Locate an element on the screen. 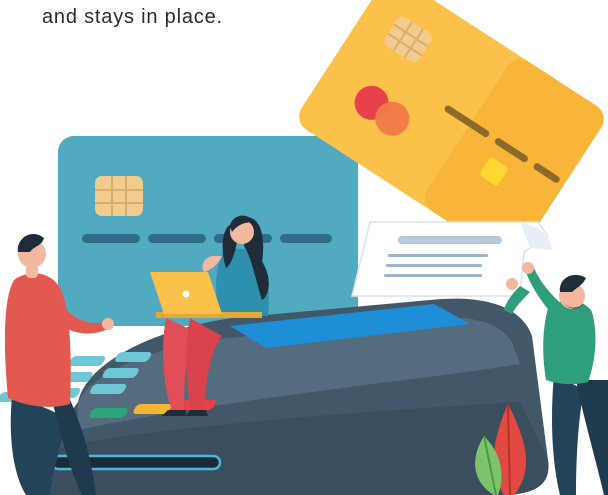  blue-card-chip is located at coordinates (119, 196).